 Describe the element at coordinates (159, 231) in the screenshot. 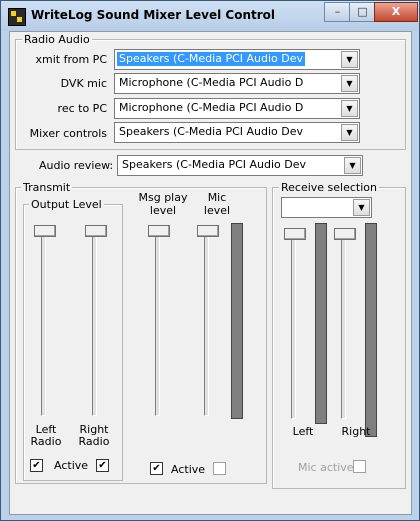

I see `msg-play-slider-thumb` at that location.